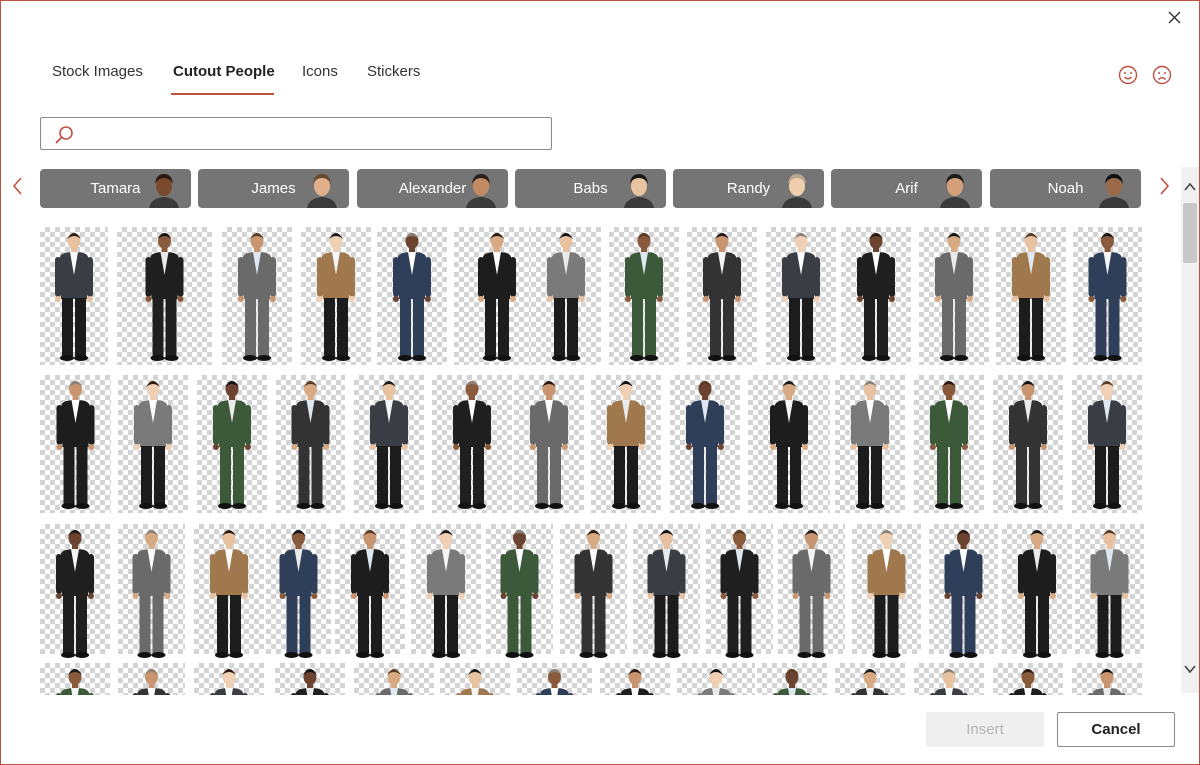  Describe the element at coordinates (748, 188) in the screenshot. I see `person-chip-randy: Randy` at that location.